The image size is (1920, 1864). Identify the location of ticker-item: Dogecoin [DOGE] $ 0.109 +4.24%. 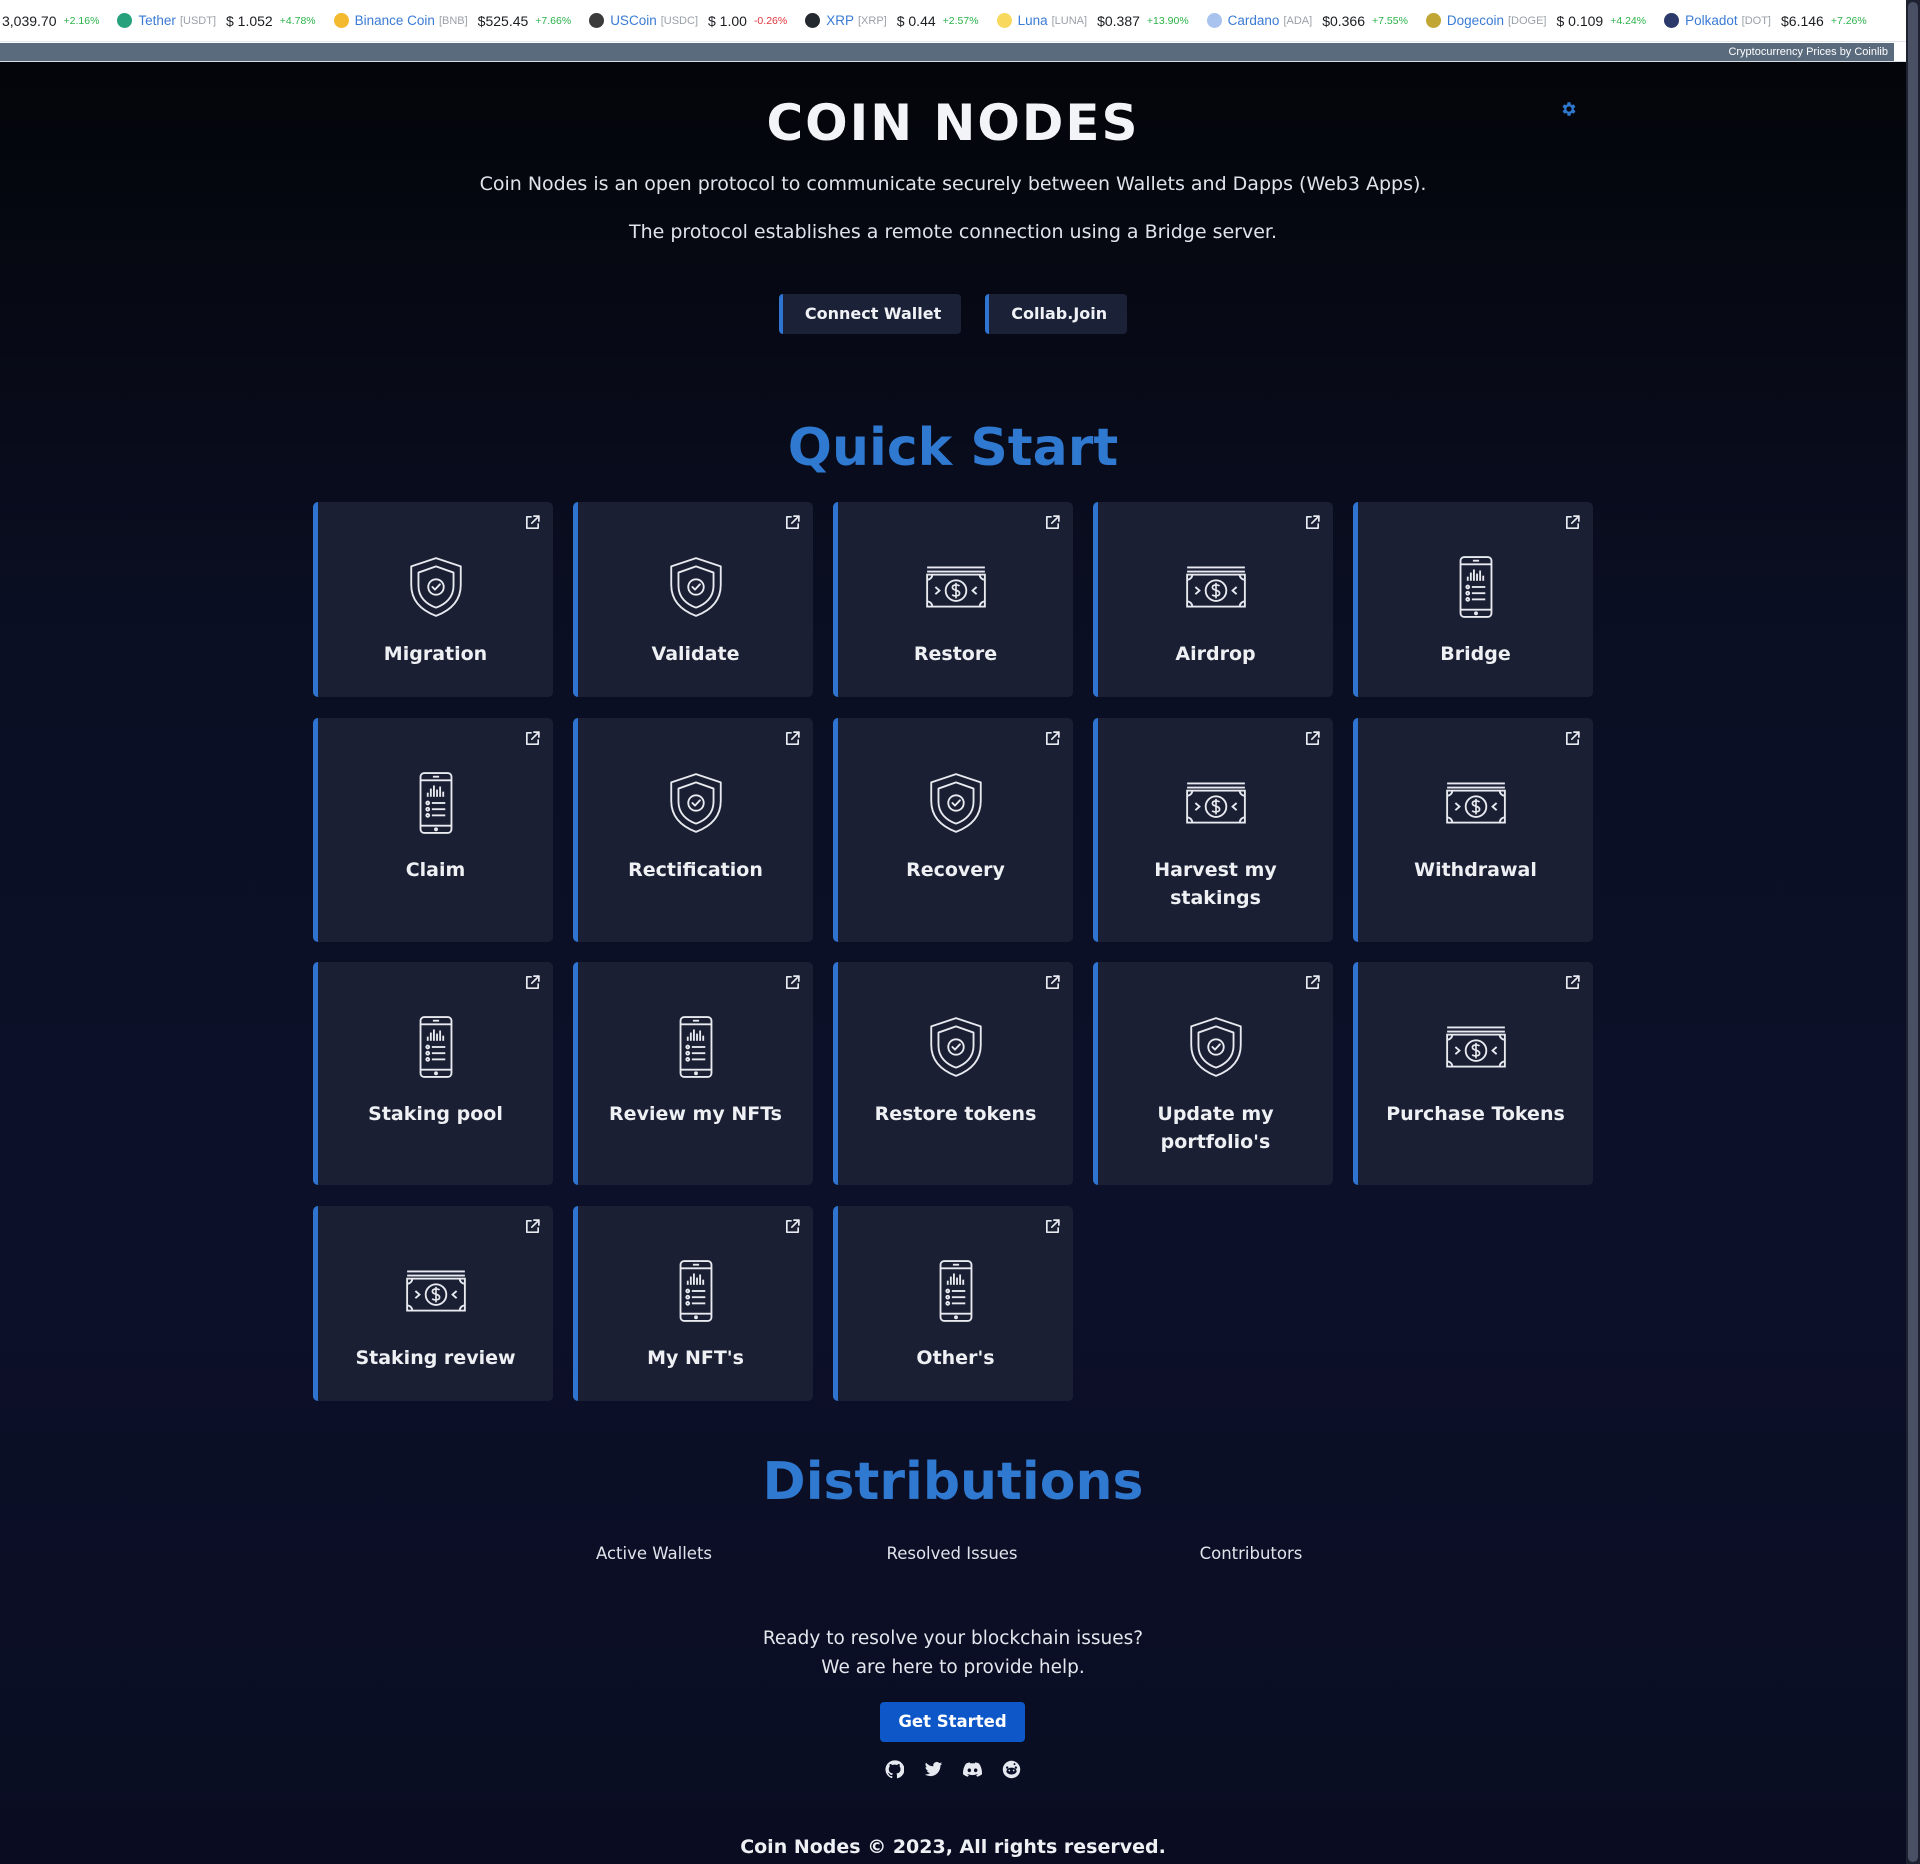
(1534, 21).